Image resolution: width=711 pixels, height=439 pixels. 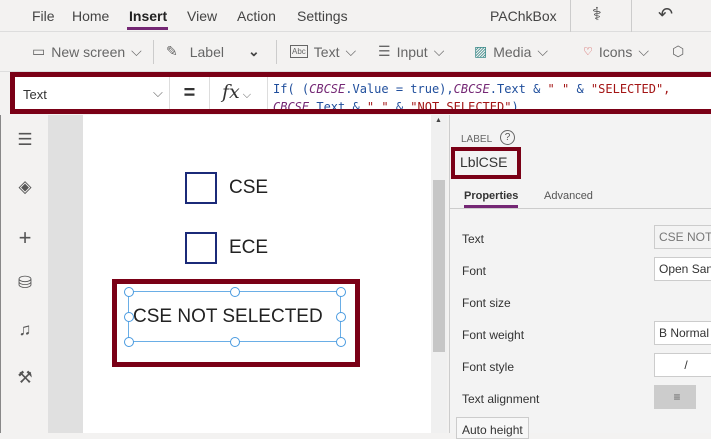 What do you see at coordinates (201, 188) in the screenshot?
I see `checkbox-cse` at bounding box center [201, 188].